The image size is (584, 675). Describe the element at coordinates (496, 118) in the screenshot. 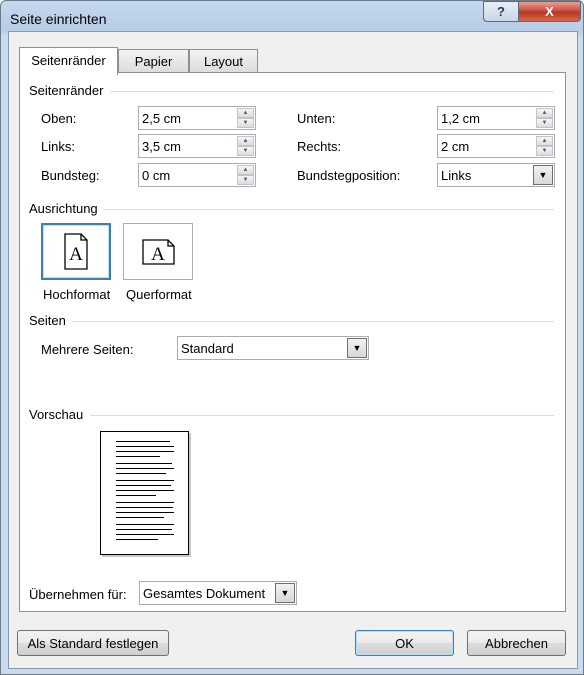

I see `bottom-margin-spinner: 1,2 cm ▲ ▼` at that location.